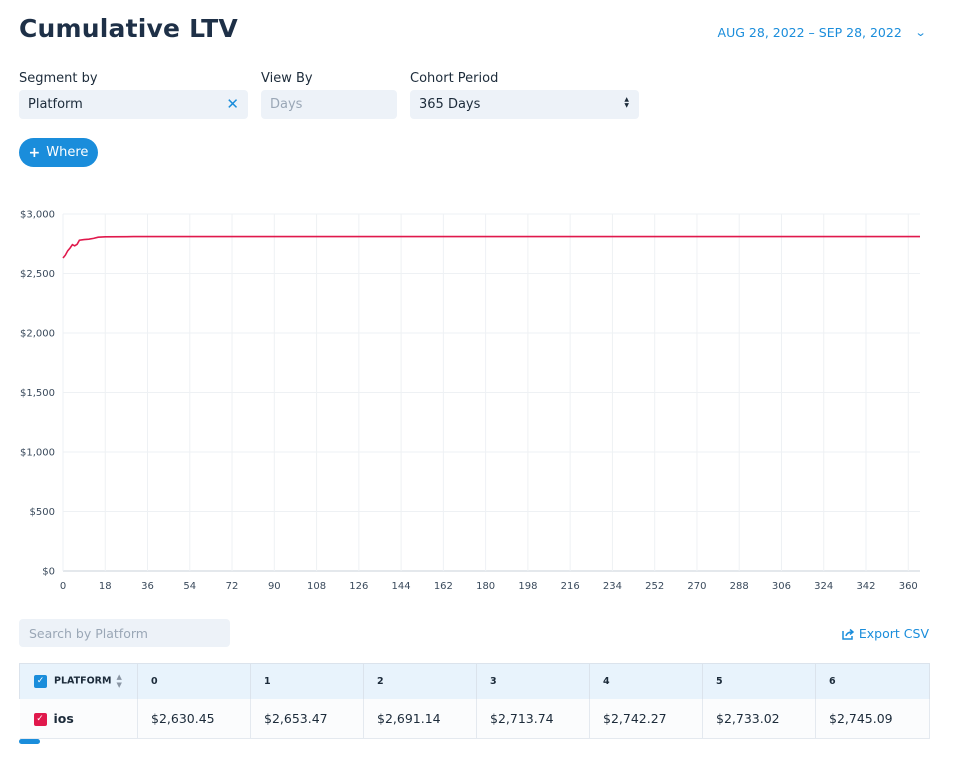  What do you see at coordinates (37, 334) in the screenshot?
I see `y-tick-label: $2,000` at bounding box center [37, 334].